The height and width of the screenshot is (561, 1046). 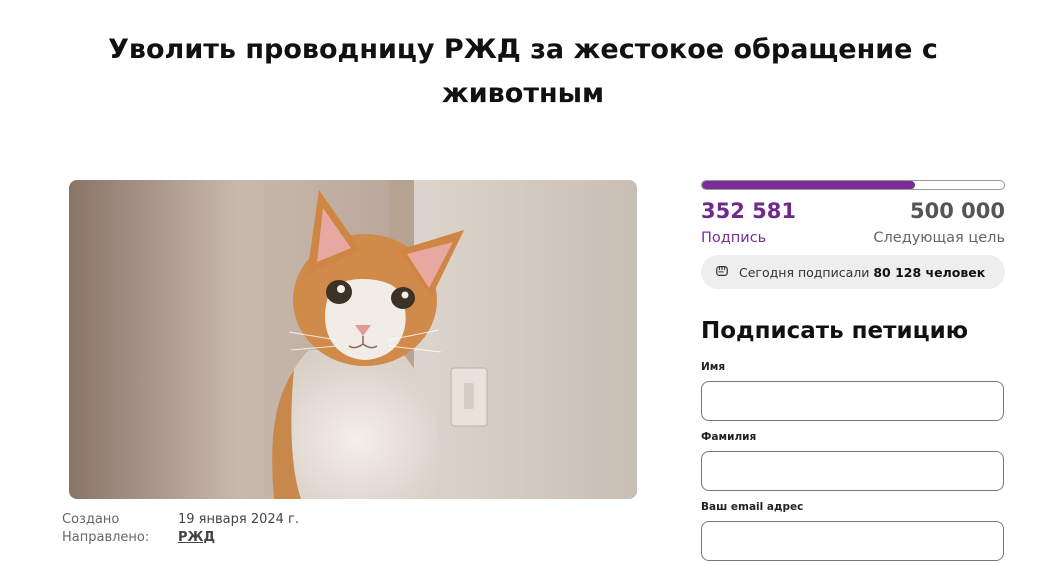 What do you see at coordinates (106, 537) in the screenshot?
I see `directed-label: Направлено:` at bounding box center [106, 537].